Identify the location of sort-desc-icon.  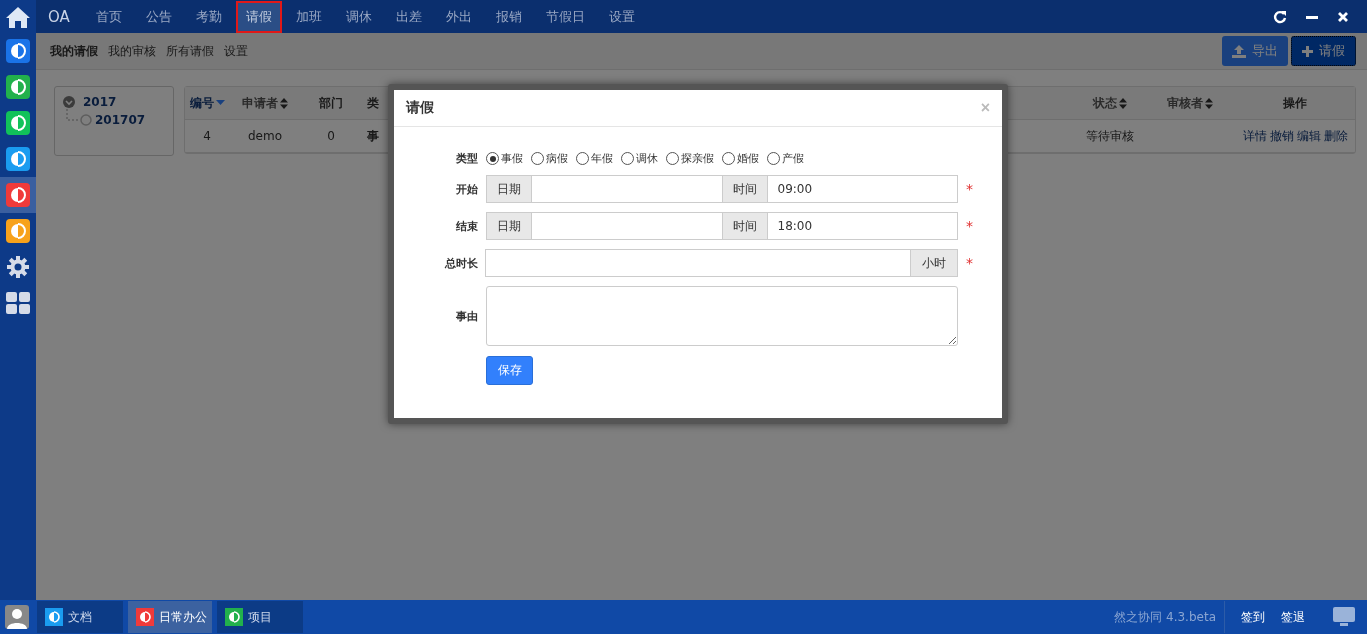
(220, 103).